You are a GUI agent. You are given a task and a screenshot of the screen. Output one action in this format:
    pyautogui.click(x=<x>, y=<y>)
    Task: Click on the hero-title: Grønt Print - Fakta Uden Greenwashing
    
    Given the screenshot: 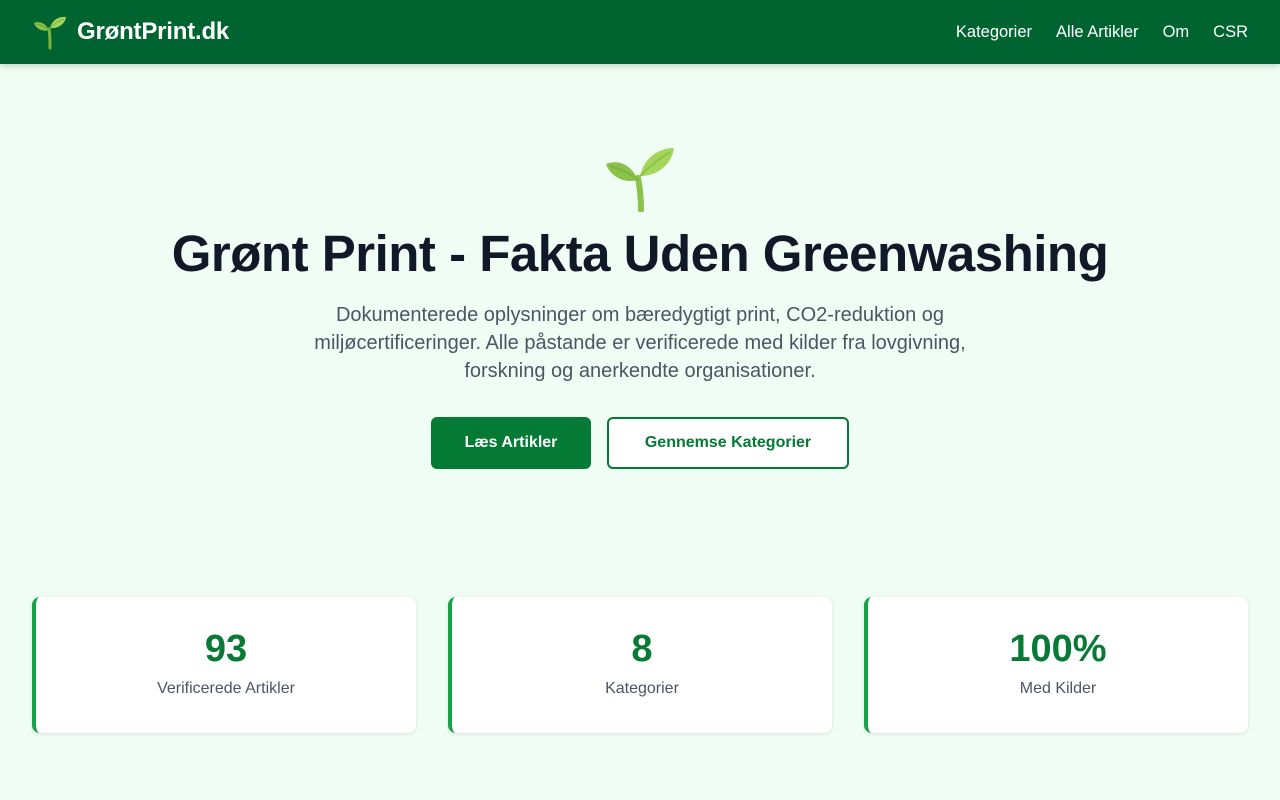 What is the action you would take?
    pyautogui.click(x=640, y=253)
    